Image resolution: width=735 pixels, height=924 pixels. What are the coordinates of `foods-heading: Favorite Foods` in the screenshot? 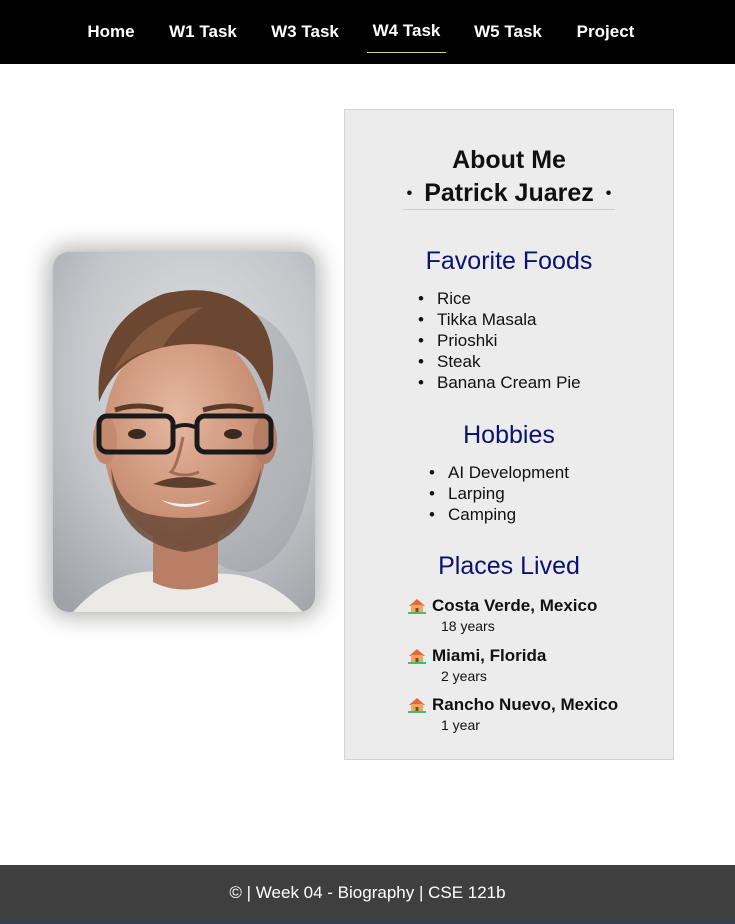 It's located at (509, 261).